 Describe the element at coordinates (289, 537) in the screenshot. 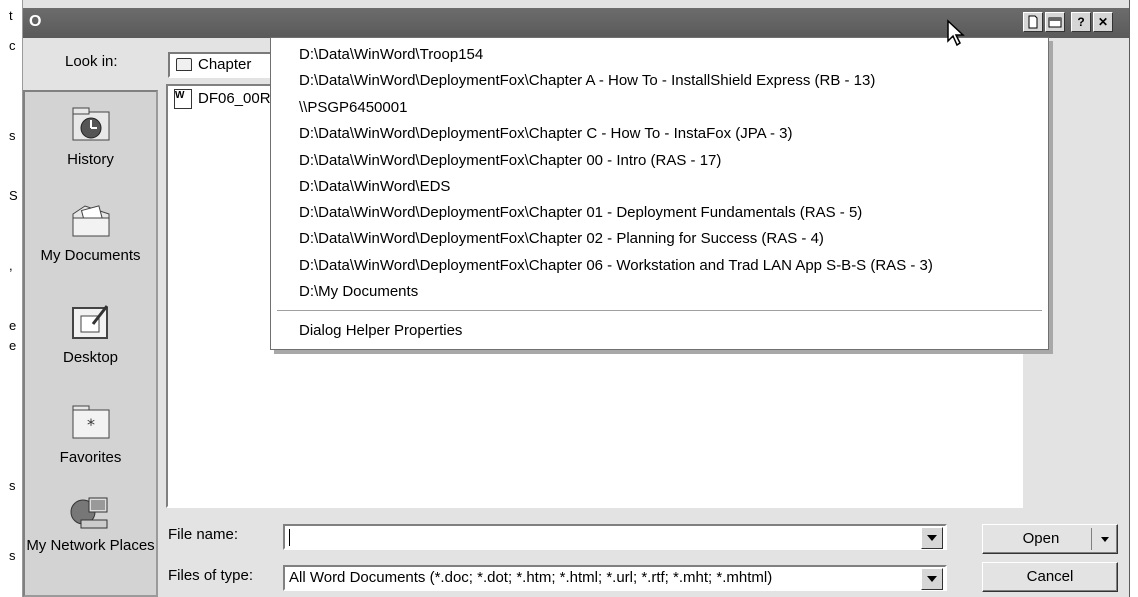

I see `text-cursor` at that location.